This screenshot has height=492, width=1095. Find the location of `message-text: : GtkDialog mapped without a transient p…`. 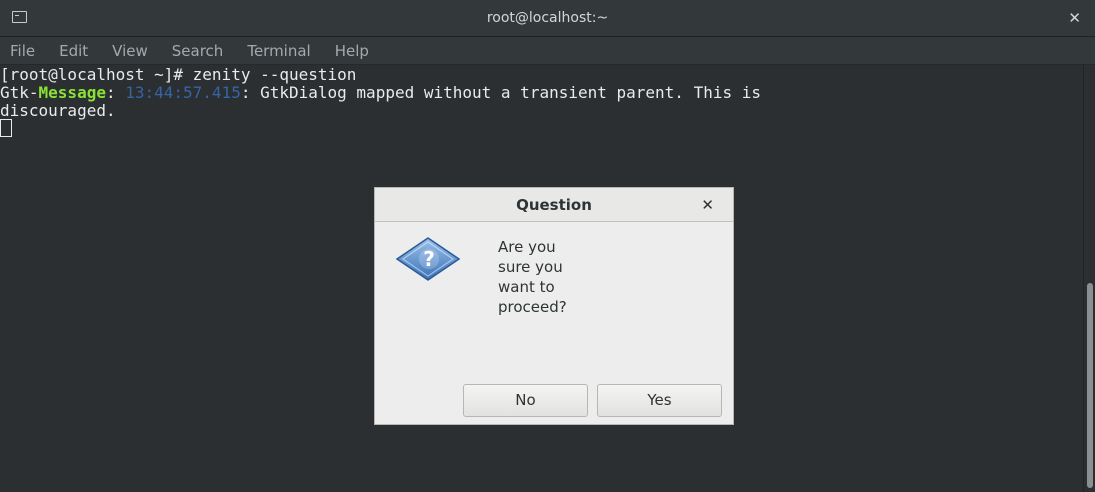

message-text: : GtkDialog mapped without a transient p… is located at coordinates (500, 92).